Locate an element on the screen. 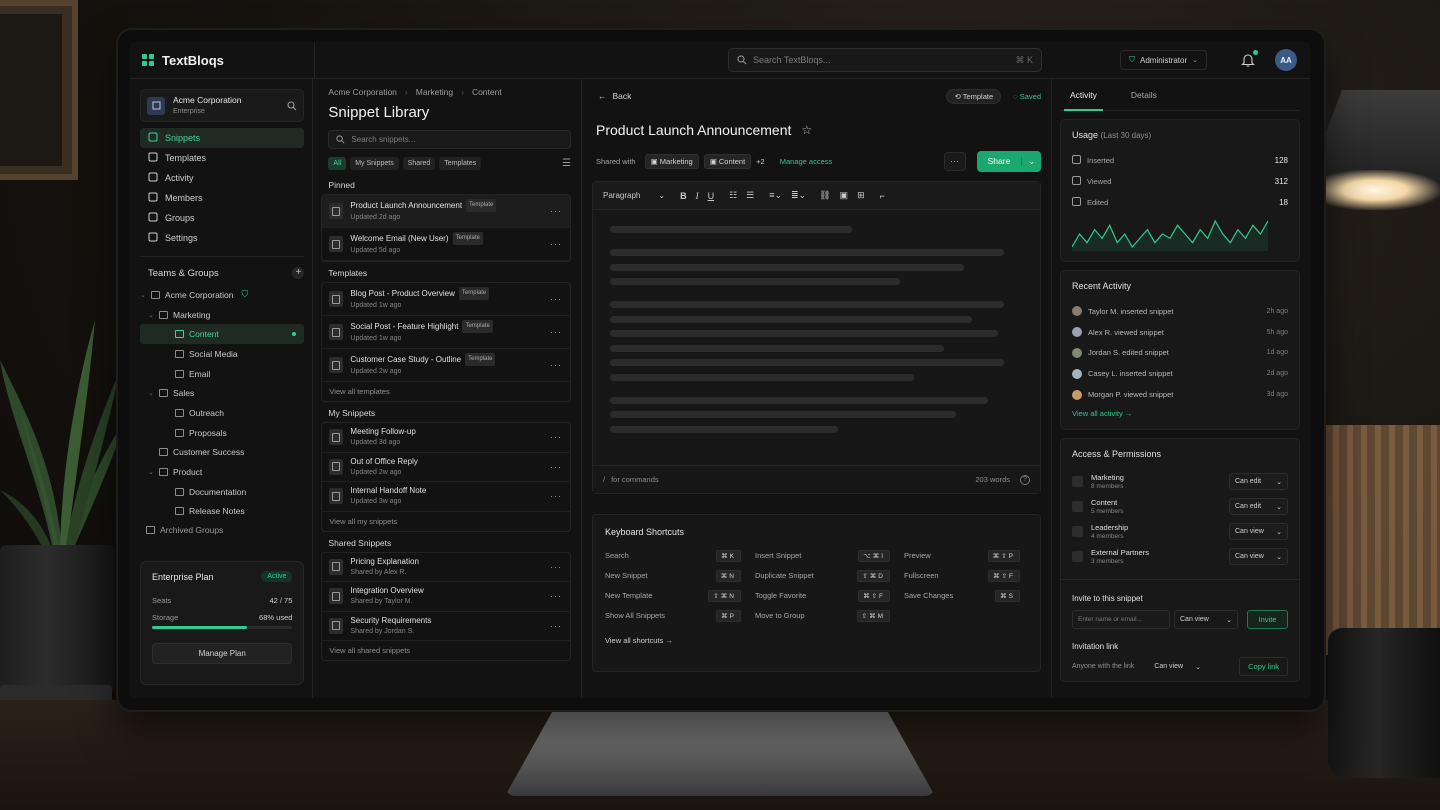 The image size is (1440, 810). tree-item: Content is located at coordinates (222, 334).